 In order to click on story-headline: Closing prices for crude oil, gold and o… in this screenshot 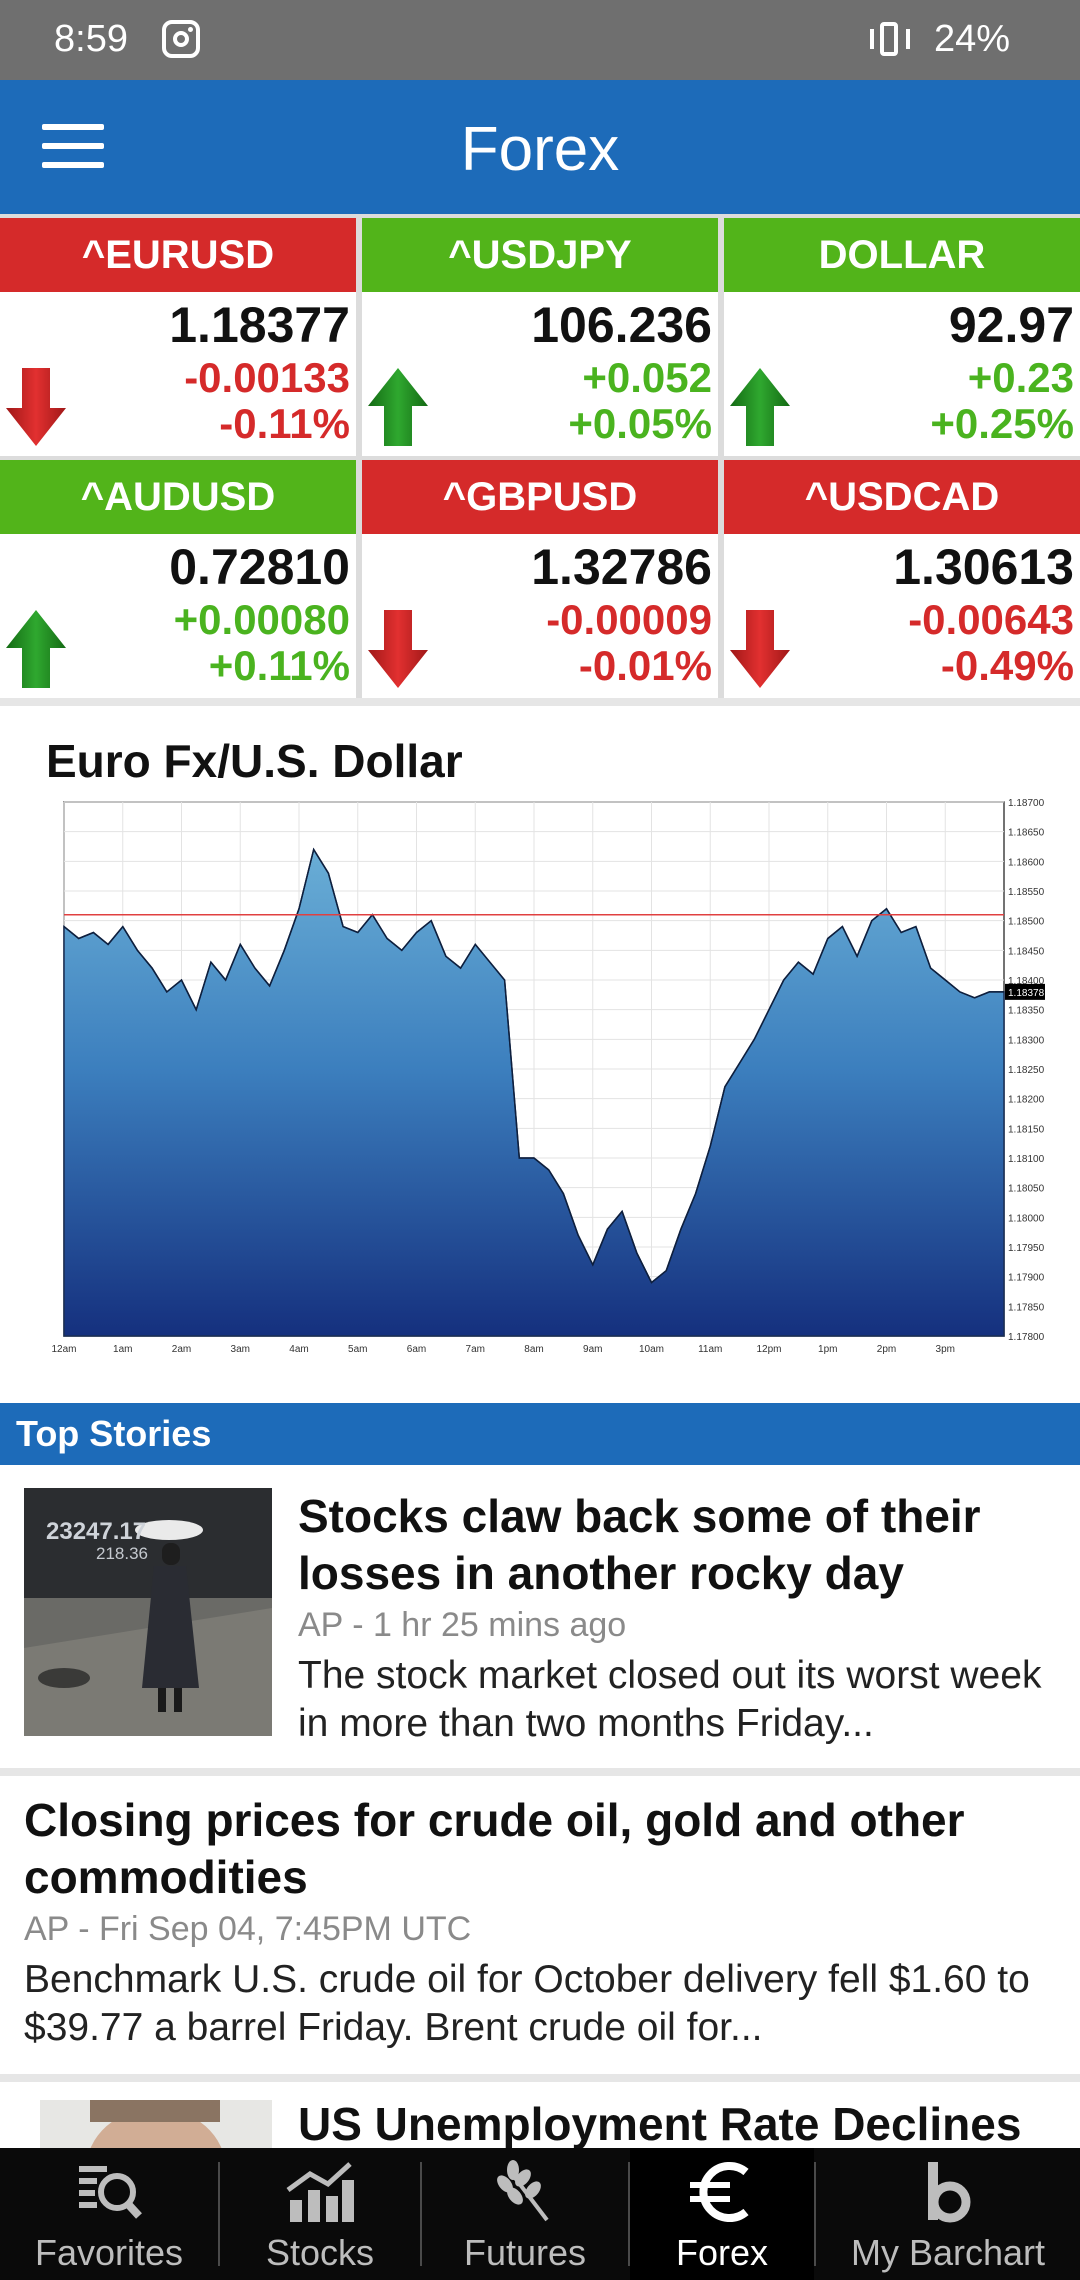, I will do `click(529, 1849)`.